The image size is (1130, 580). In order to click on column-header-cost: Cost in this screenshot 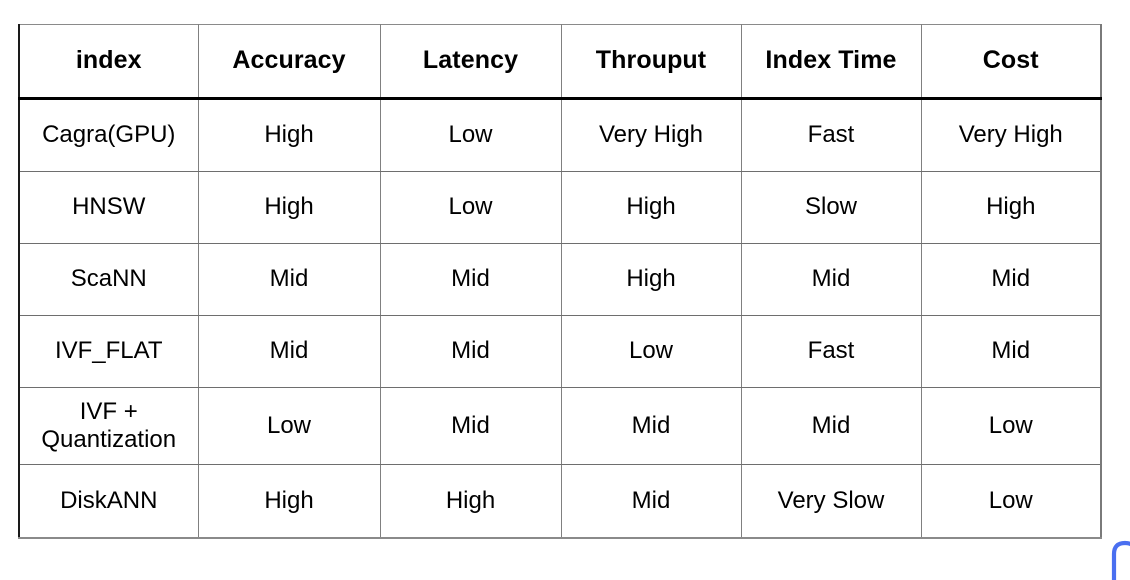, I will do `click(1011, 62)`.